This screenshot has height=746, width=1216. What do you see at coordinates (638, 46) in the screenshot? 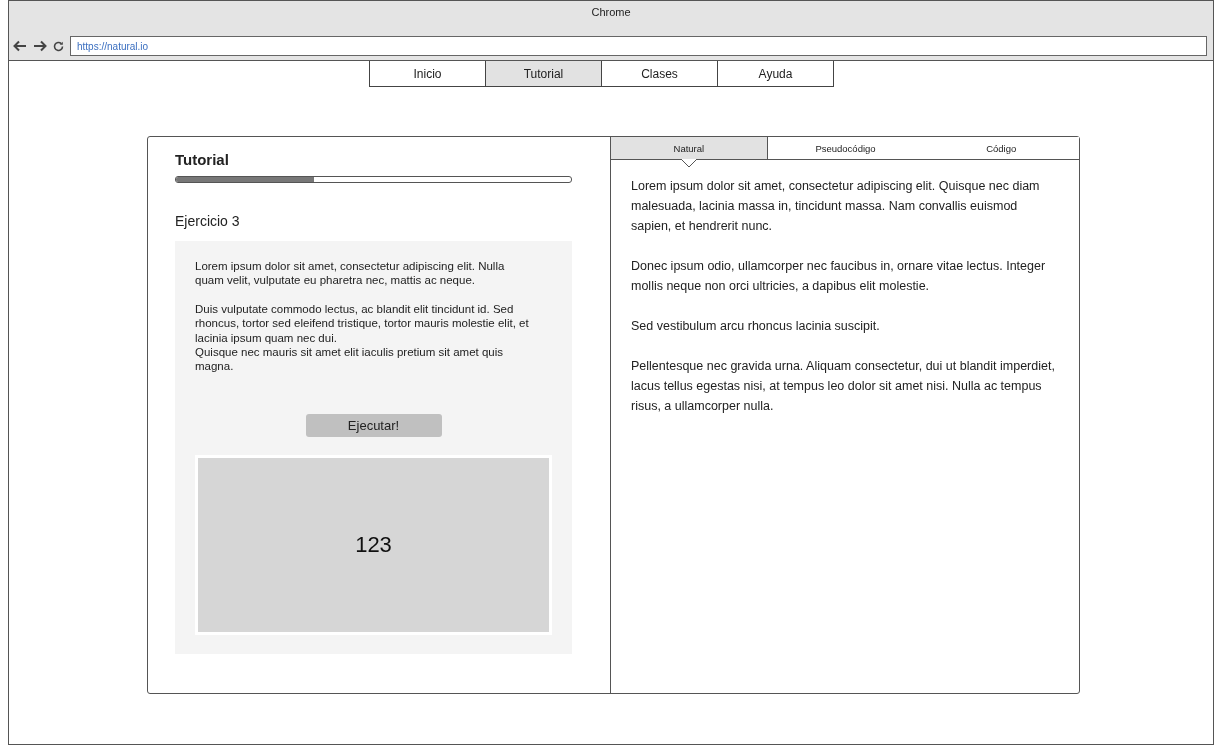
I see `address-field: https://natural.io` at bounding box center [638, 46].